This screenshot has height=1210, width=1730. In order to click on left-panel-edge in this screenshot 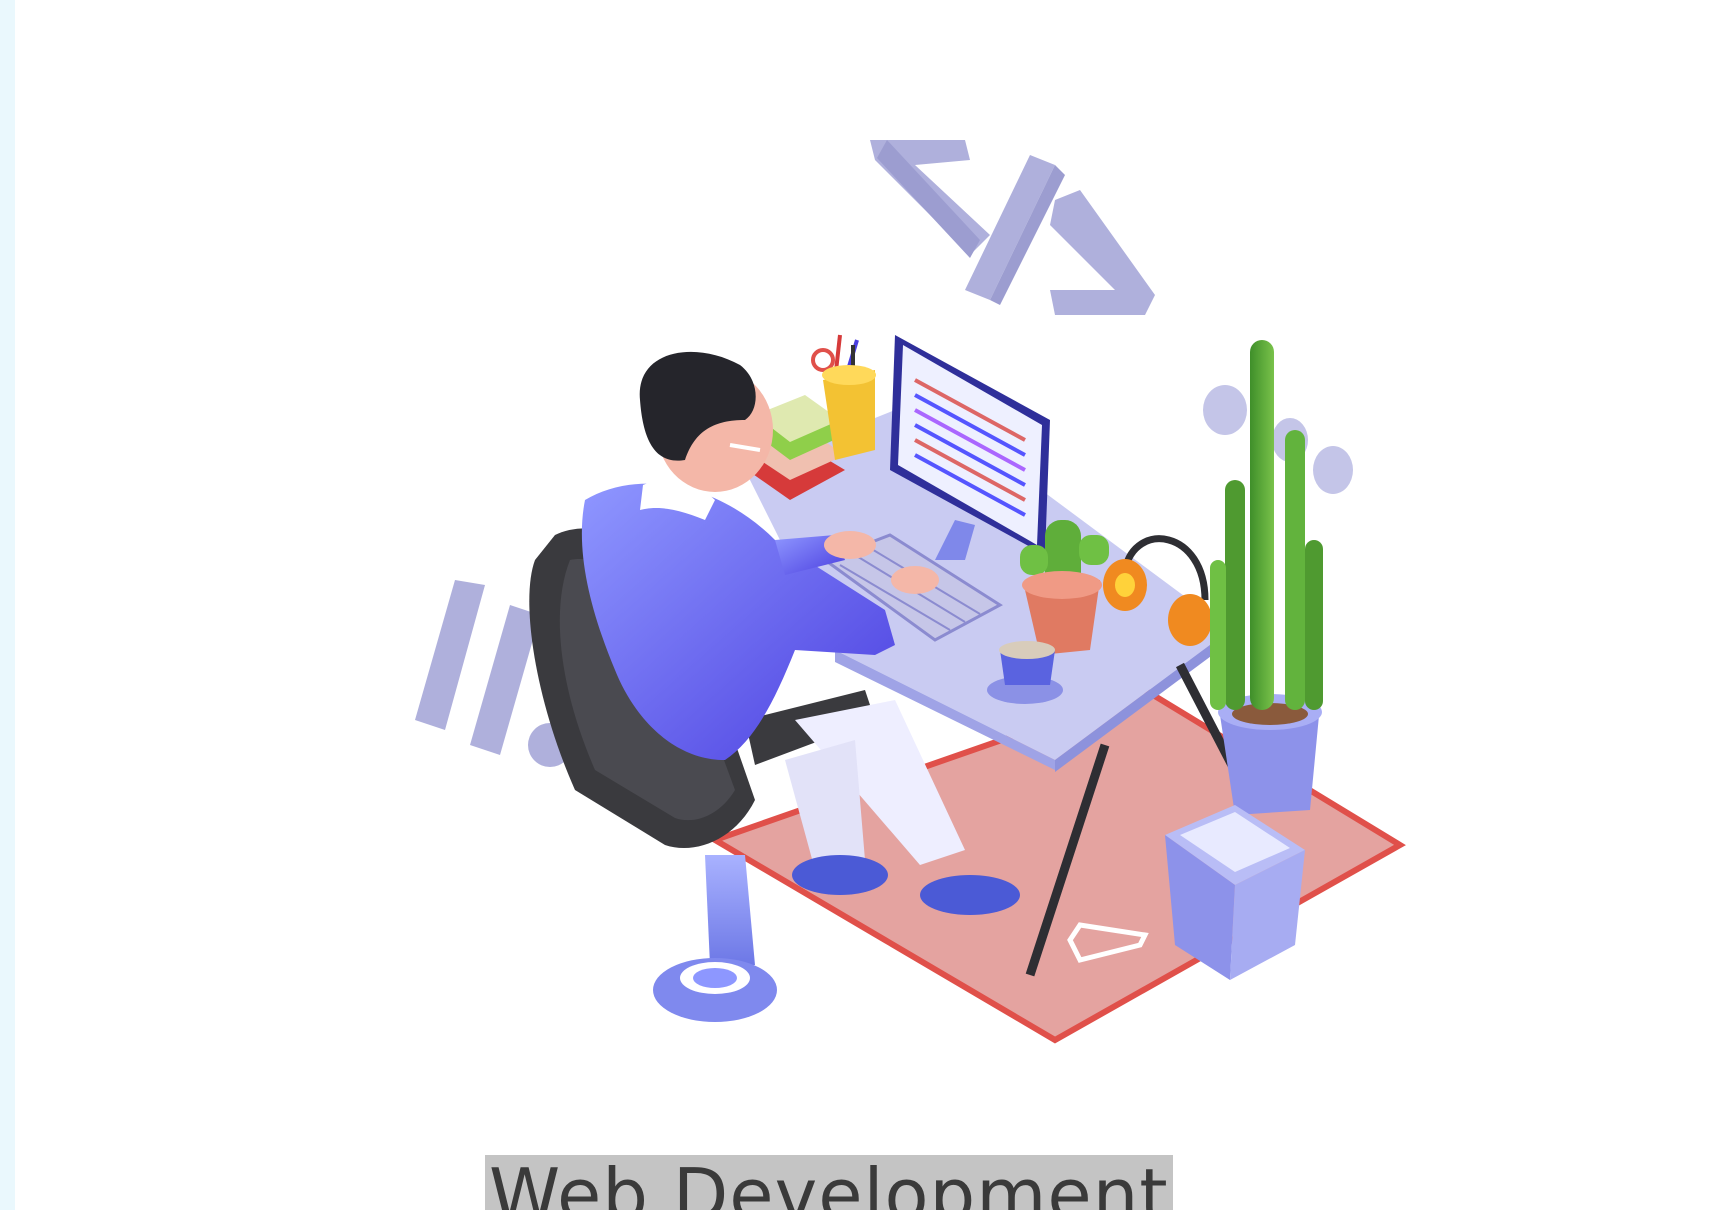, I will do `click(7, 605)`.